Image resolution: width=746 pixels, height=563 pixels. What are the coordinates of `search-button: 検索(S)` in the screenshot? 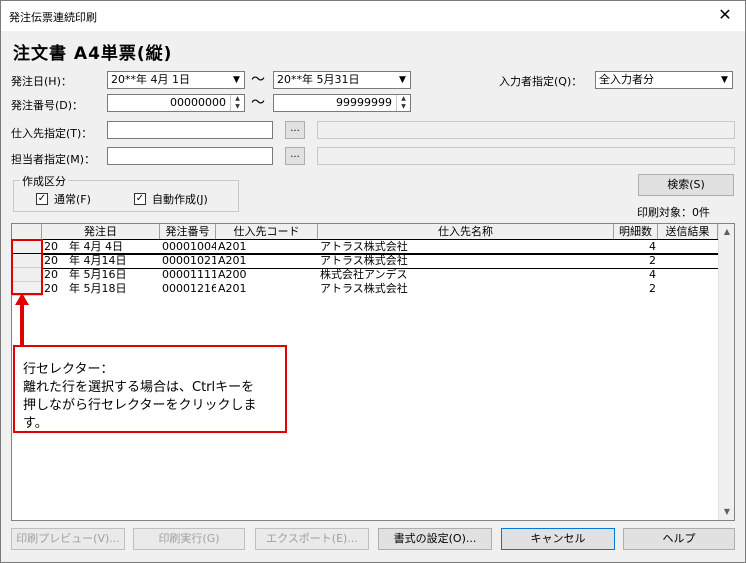 It's located at (686, 185).